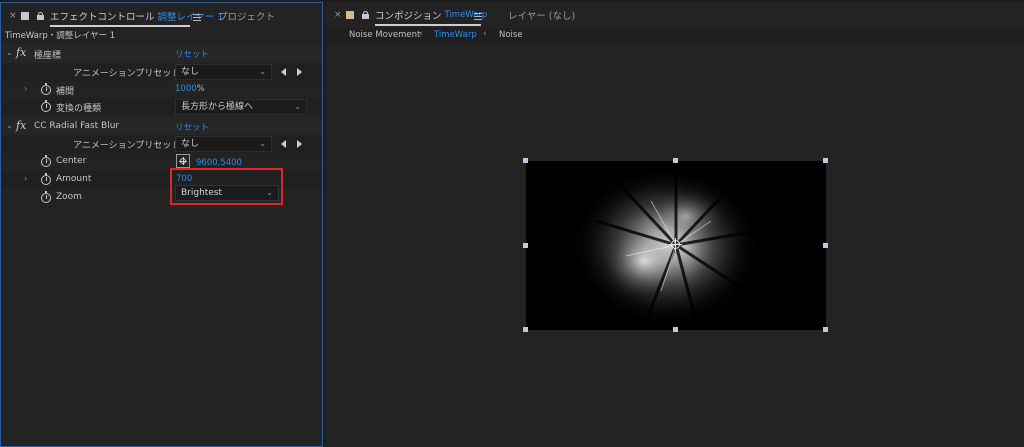 The image size is (1024, 447). I want to click on tab-composition: コンポジション TimeWarp, so click(431, 15).